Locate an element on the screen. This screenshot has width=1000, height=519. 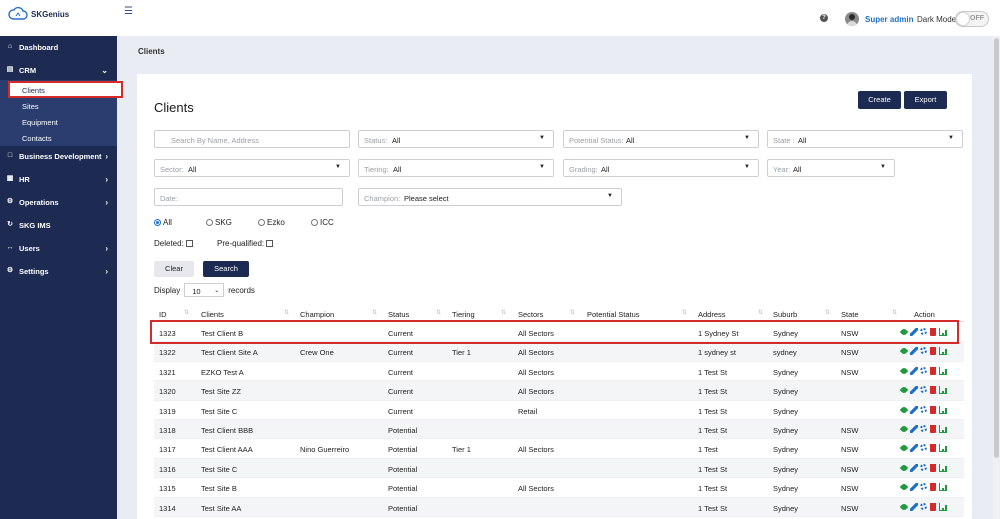
user-name-link: Super admin is located at coordinates (889, 19).